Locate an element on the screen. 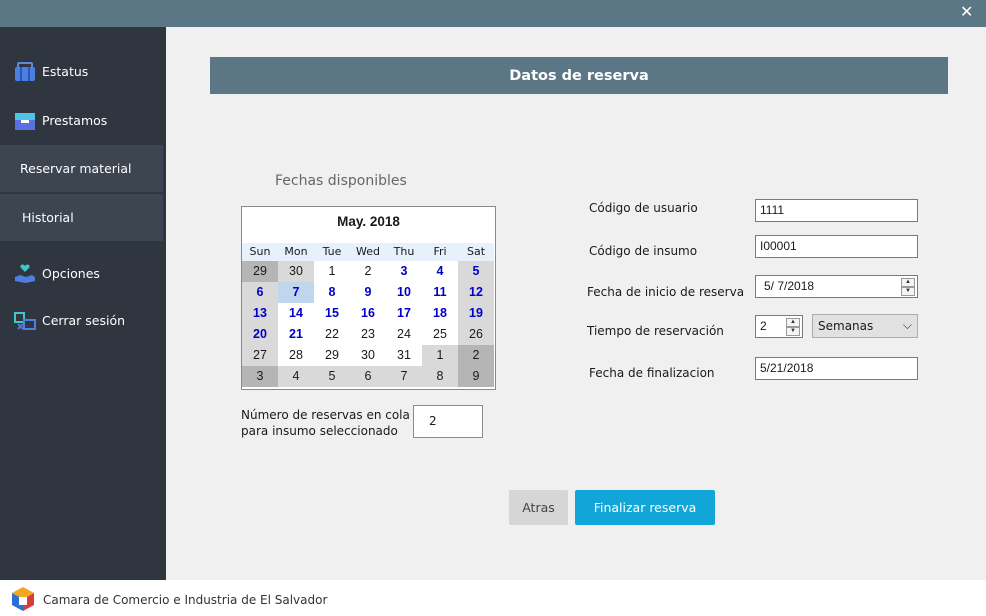 The width and height of the screenshot is (986, 616). calendar-day: 26 is located at coordinates (476, 334).